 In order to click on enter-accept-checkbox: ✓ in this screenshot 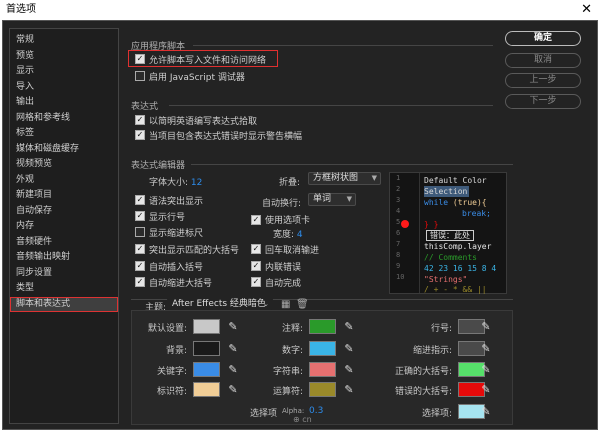, I will do `click(256, 249)`.